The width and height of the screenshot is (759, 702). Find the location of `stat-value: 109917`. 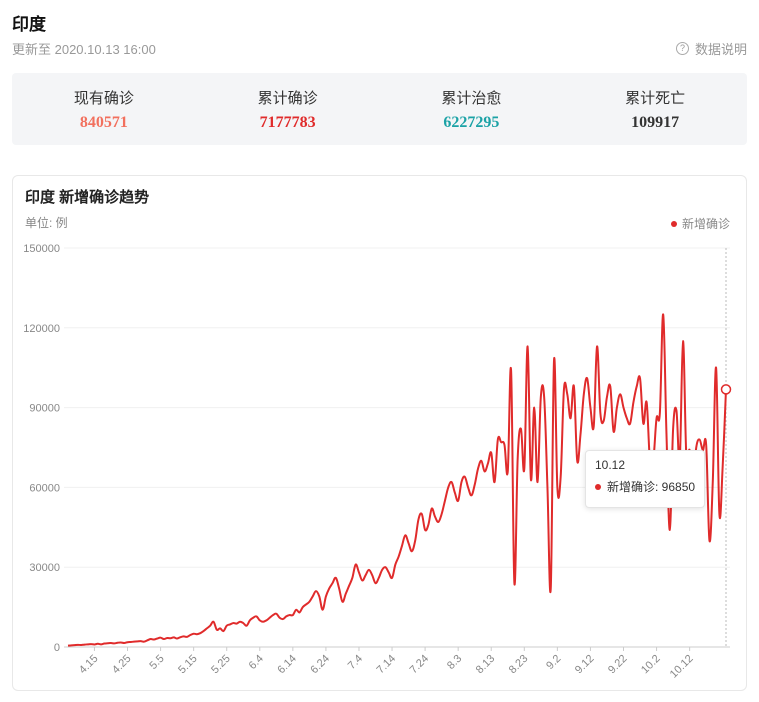

stat-value: 109917 is located at coordinates (655, 122).